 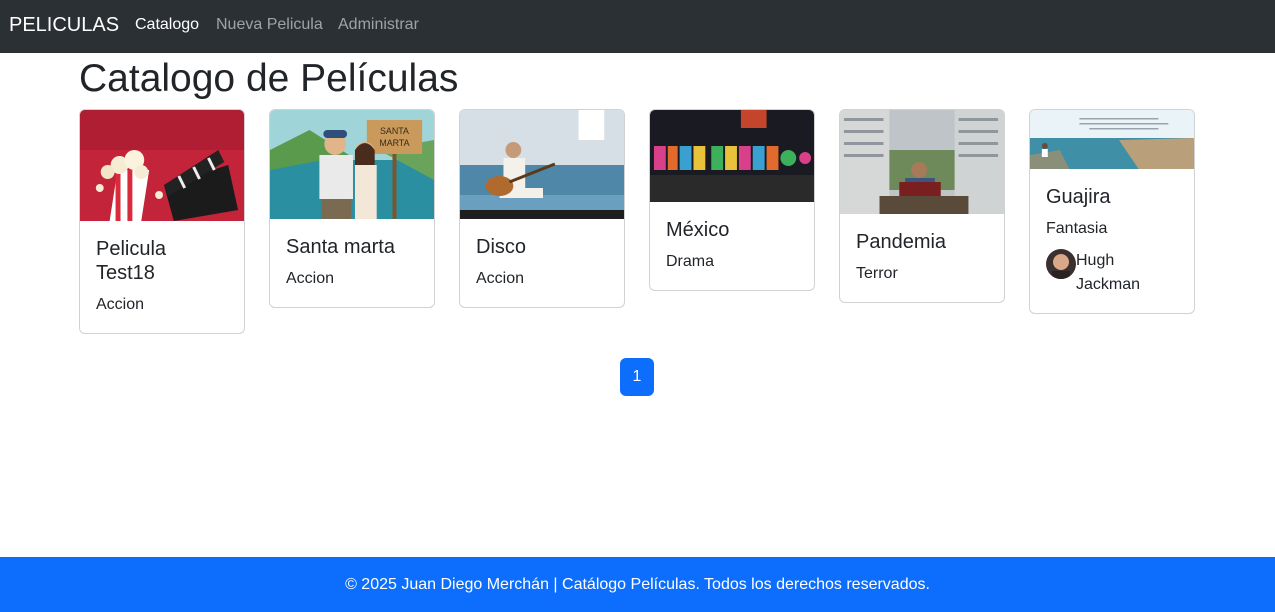 I want to click on movie-card: Pandemia Terror, so click(x=922, y=206).